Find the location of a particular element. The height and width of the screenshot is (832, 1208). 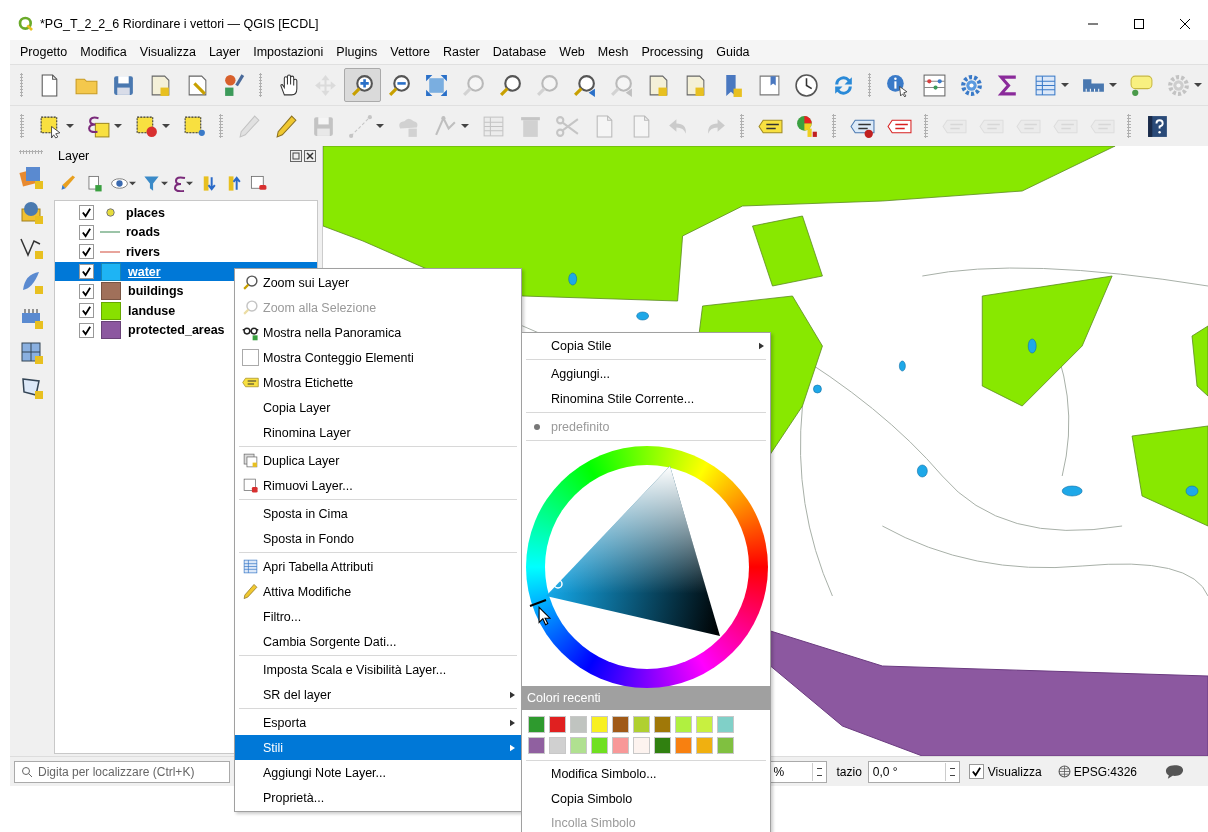

layer-name: roads is located at coordinates (143, 232).